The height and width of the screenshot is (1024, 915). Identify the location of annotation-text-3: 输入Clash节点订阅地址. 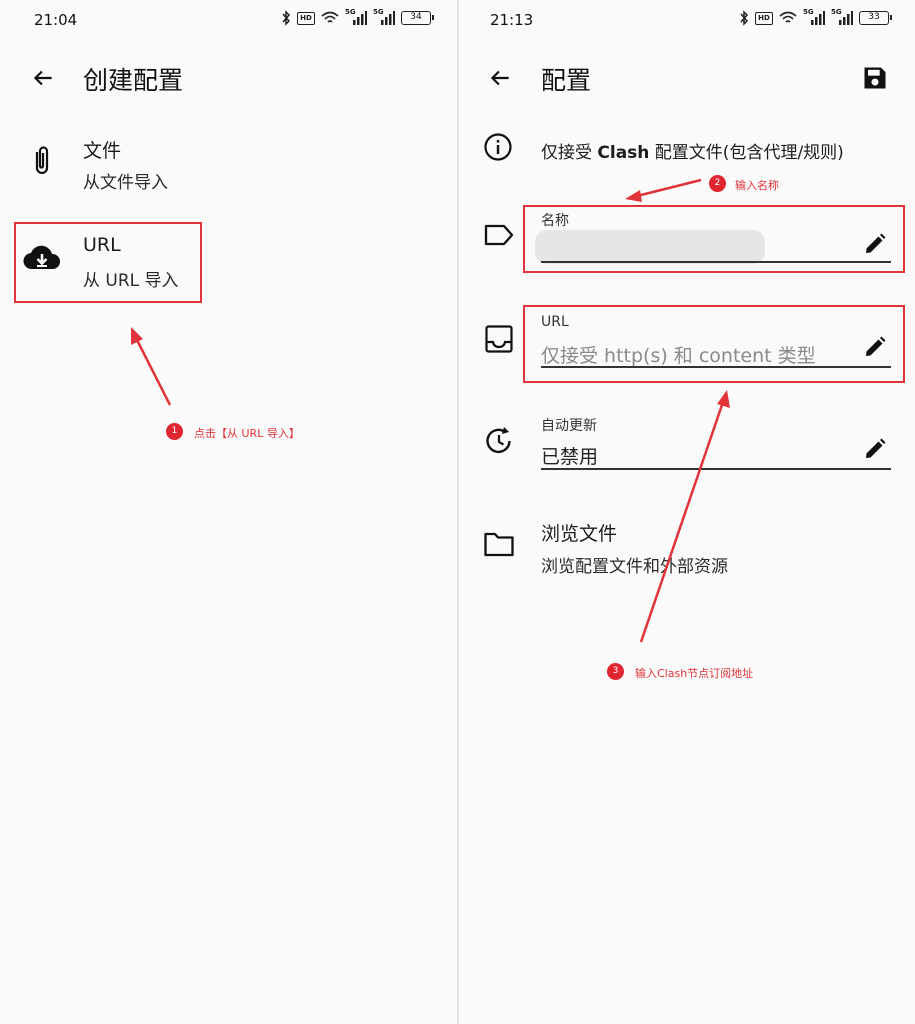
(694, 673).